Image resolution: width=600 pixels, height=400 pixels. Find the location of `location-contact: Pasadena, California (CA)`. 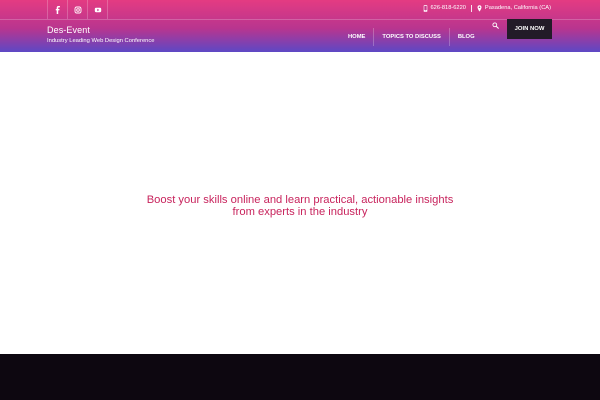

location-contact: Pasadena, California (CA) is located at coordinates (514, 8).